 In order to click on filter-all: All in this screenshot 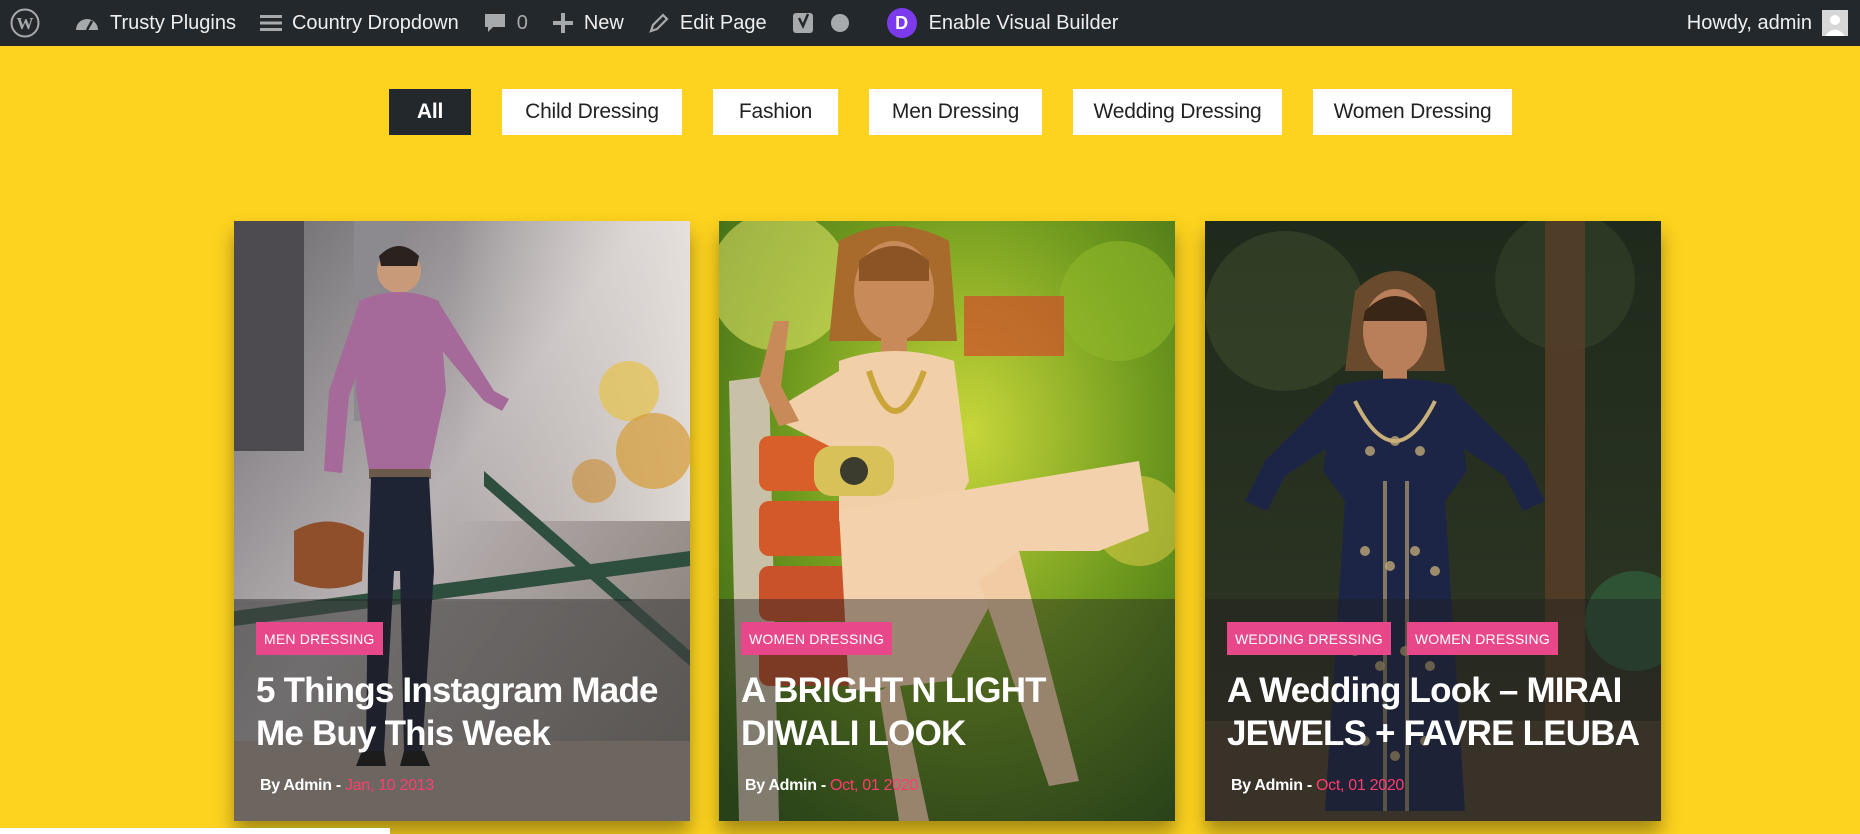, I will do `click(430, 112)`.